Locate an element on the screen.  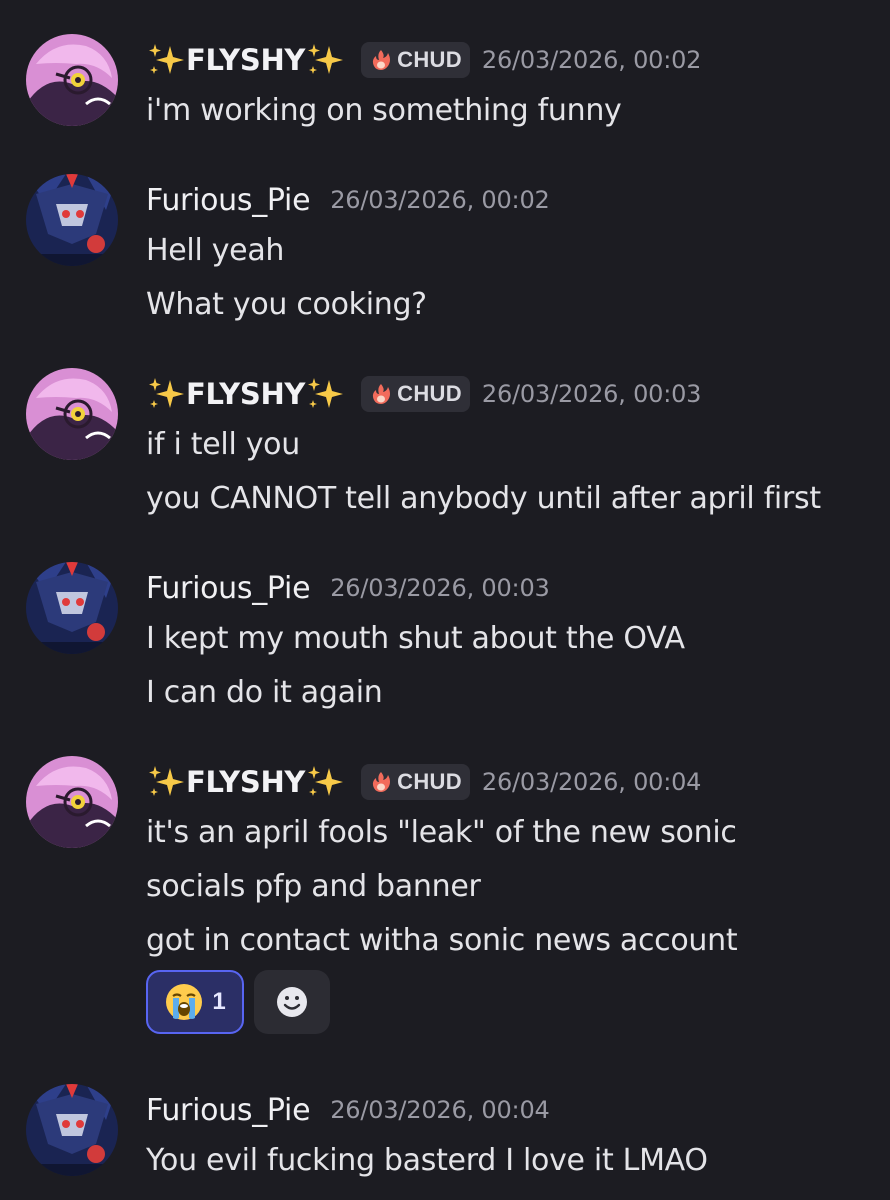
message-line: You evil fucking basterd I love it LMAO is located at coordinates (427, 1160).